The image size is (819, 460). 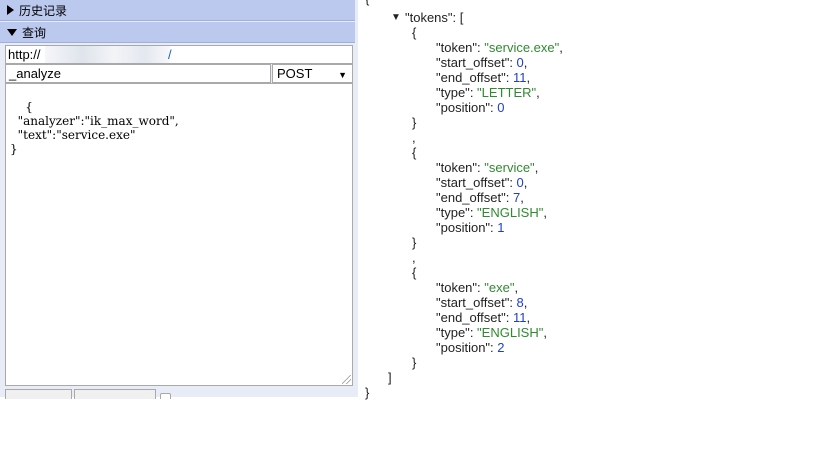 What do you see at coordinates (177, 10) in the screenshot?
I see `history-section-header: 历史记录` at bounding box center [177, 10].